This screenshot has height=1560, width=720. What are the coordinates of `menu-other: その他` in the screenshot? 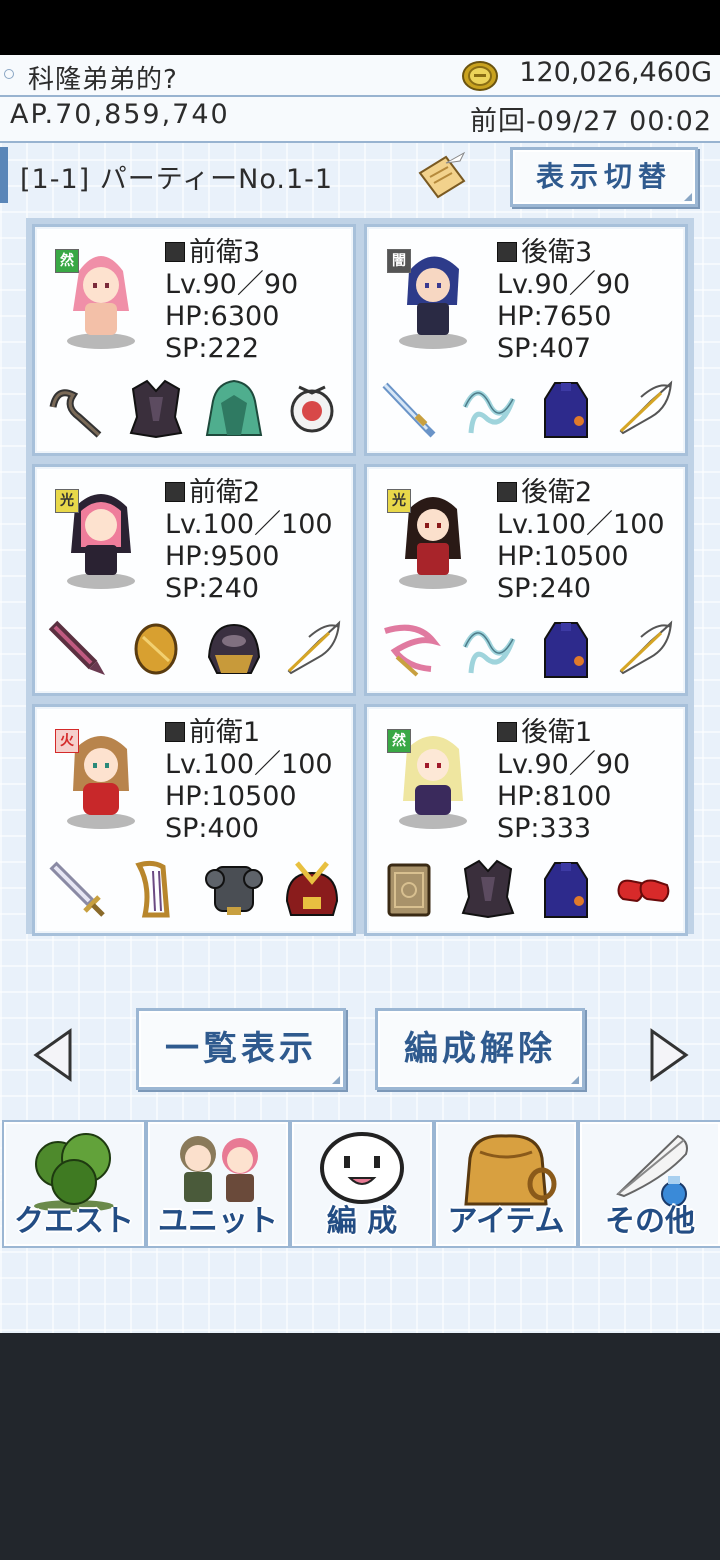 It's located at (649, 1184).